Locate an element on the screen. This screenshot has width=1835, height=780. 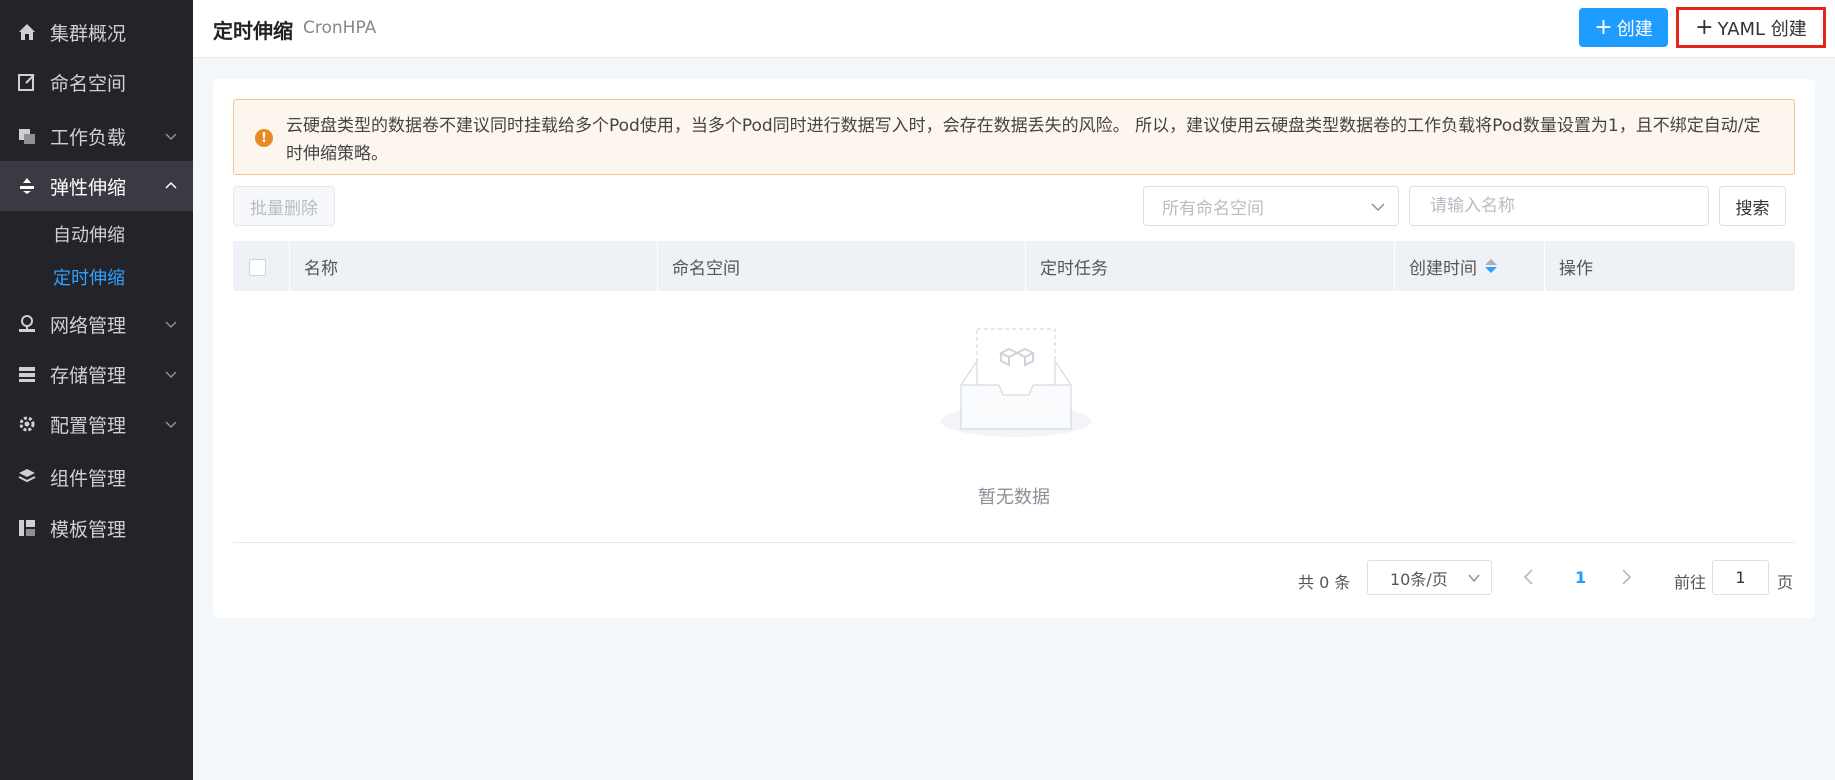
column-header-created-time: 创建时间 is located at coordinates (1470, 266).